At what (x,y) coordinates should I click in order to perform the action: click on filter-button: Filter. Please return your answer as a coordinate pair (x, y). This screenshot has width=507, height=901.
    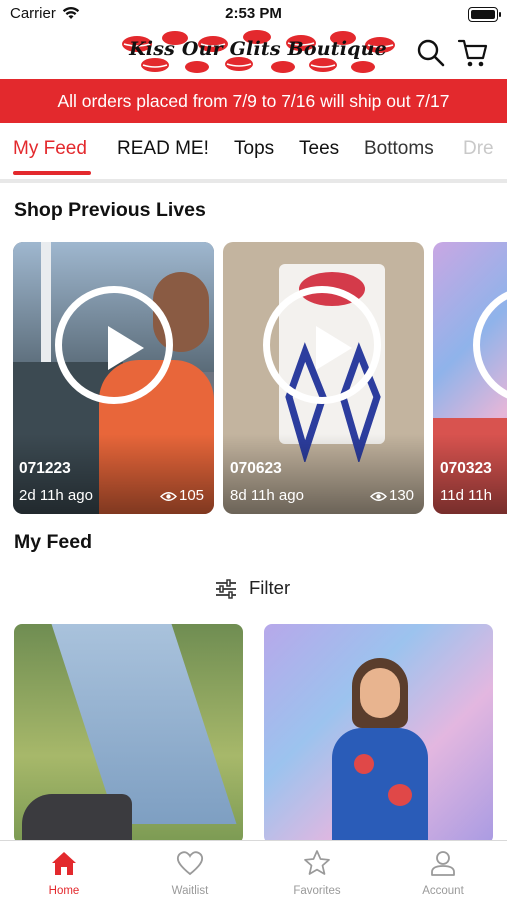
    Looking at the image, I should click on (259, 589).